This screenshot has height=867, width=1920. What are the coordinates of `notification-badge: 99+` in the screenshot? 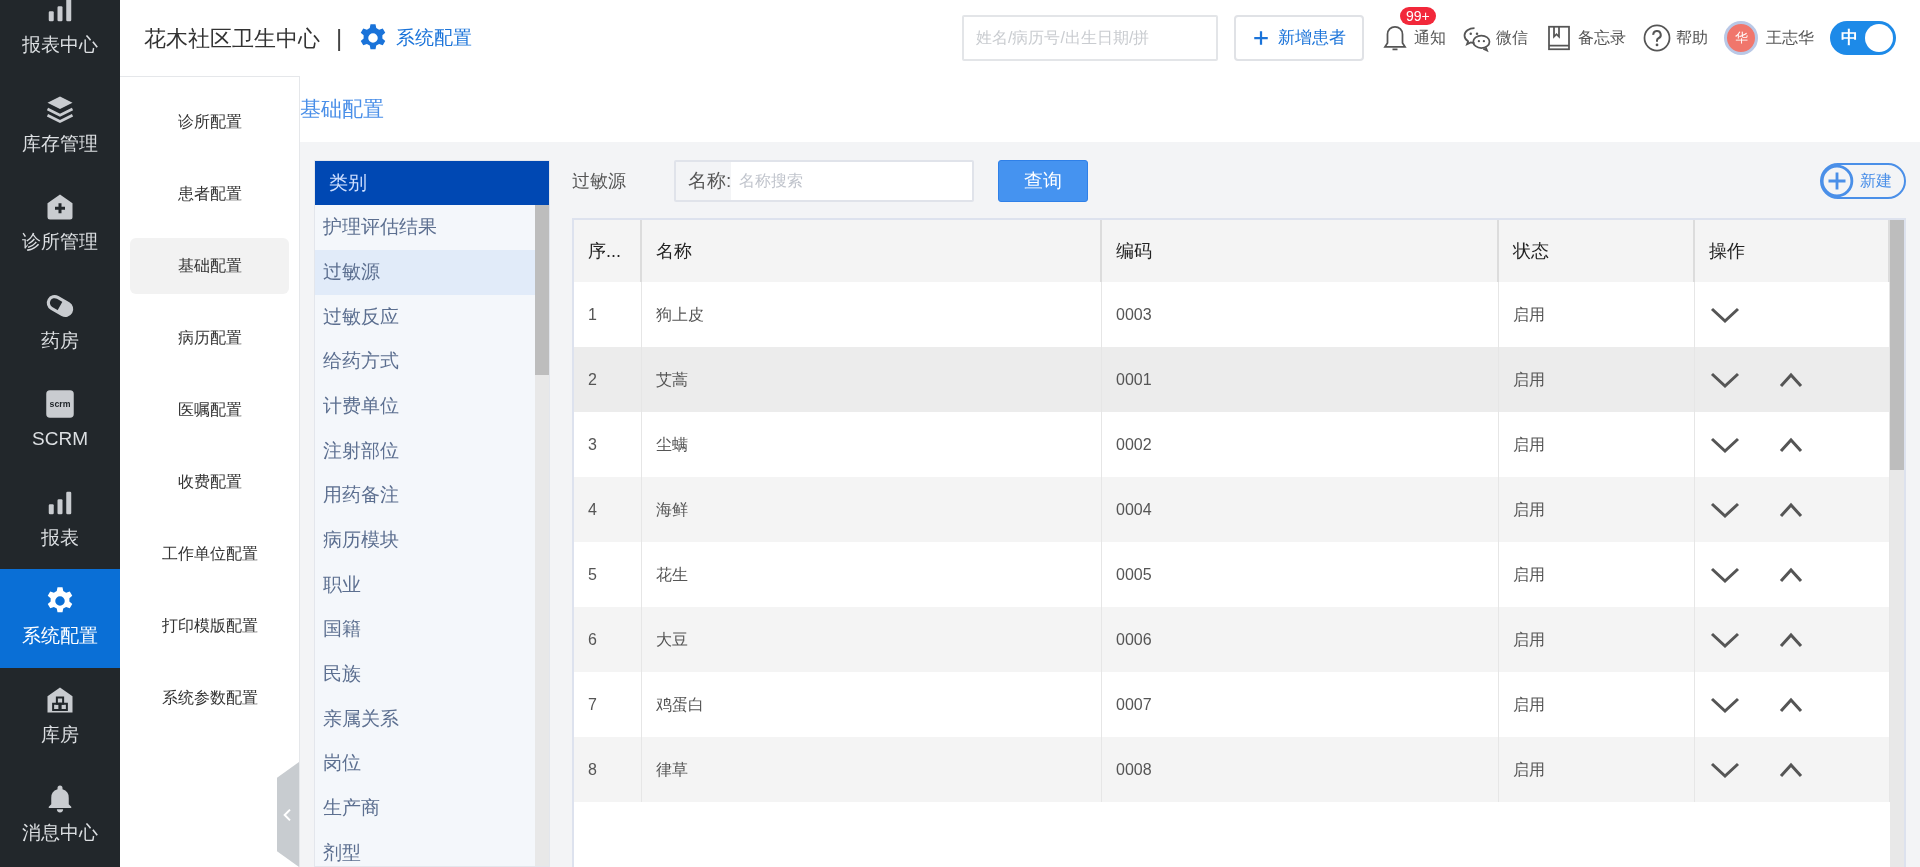 It's located at (1418, 16).